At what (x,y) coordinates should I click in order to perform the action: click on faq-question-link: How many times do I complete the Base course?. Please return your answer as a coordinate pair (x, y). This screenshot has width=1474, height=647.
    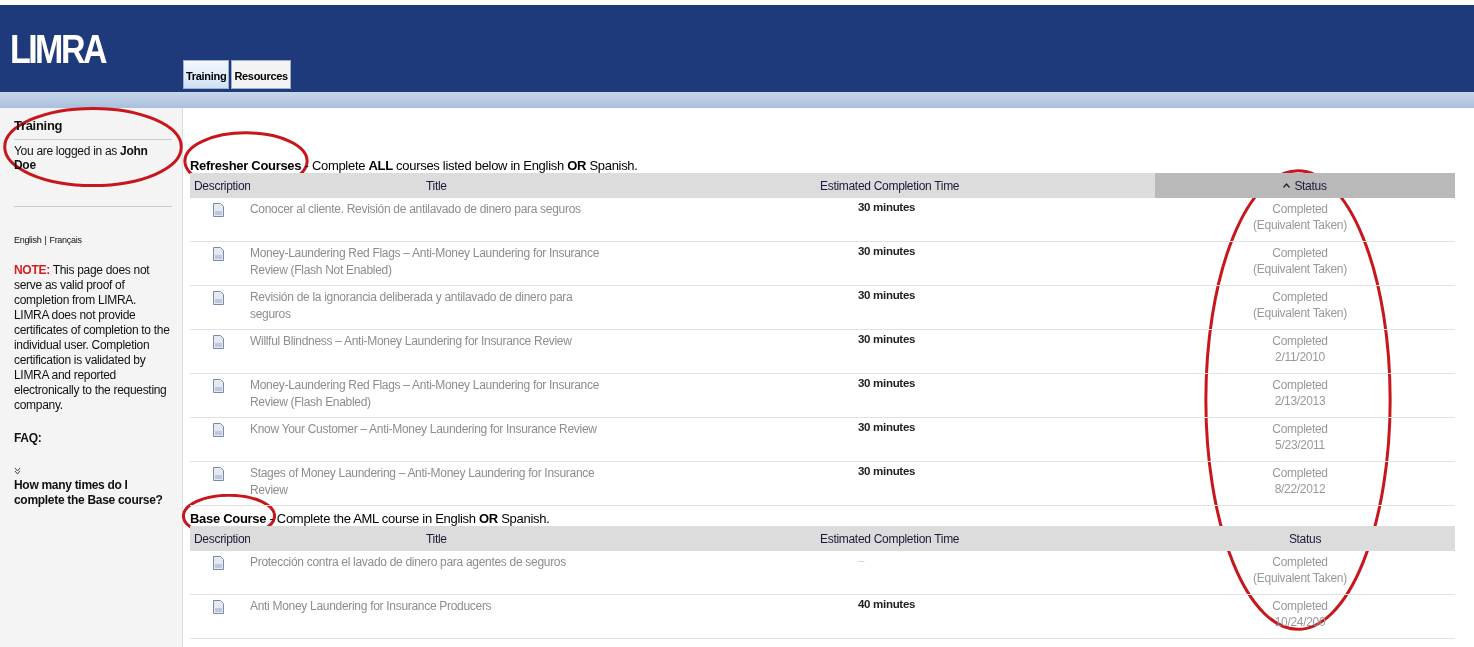
    Looking at the image, I should click on (93, 493).